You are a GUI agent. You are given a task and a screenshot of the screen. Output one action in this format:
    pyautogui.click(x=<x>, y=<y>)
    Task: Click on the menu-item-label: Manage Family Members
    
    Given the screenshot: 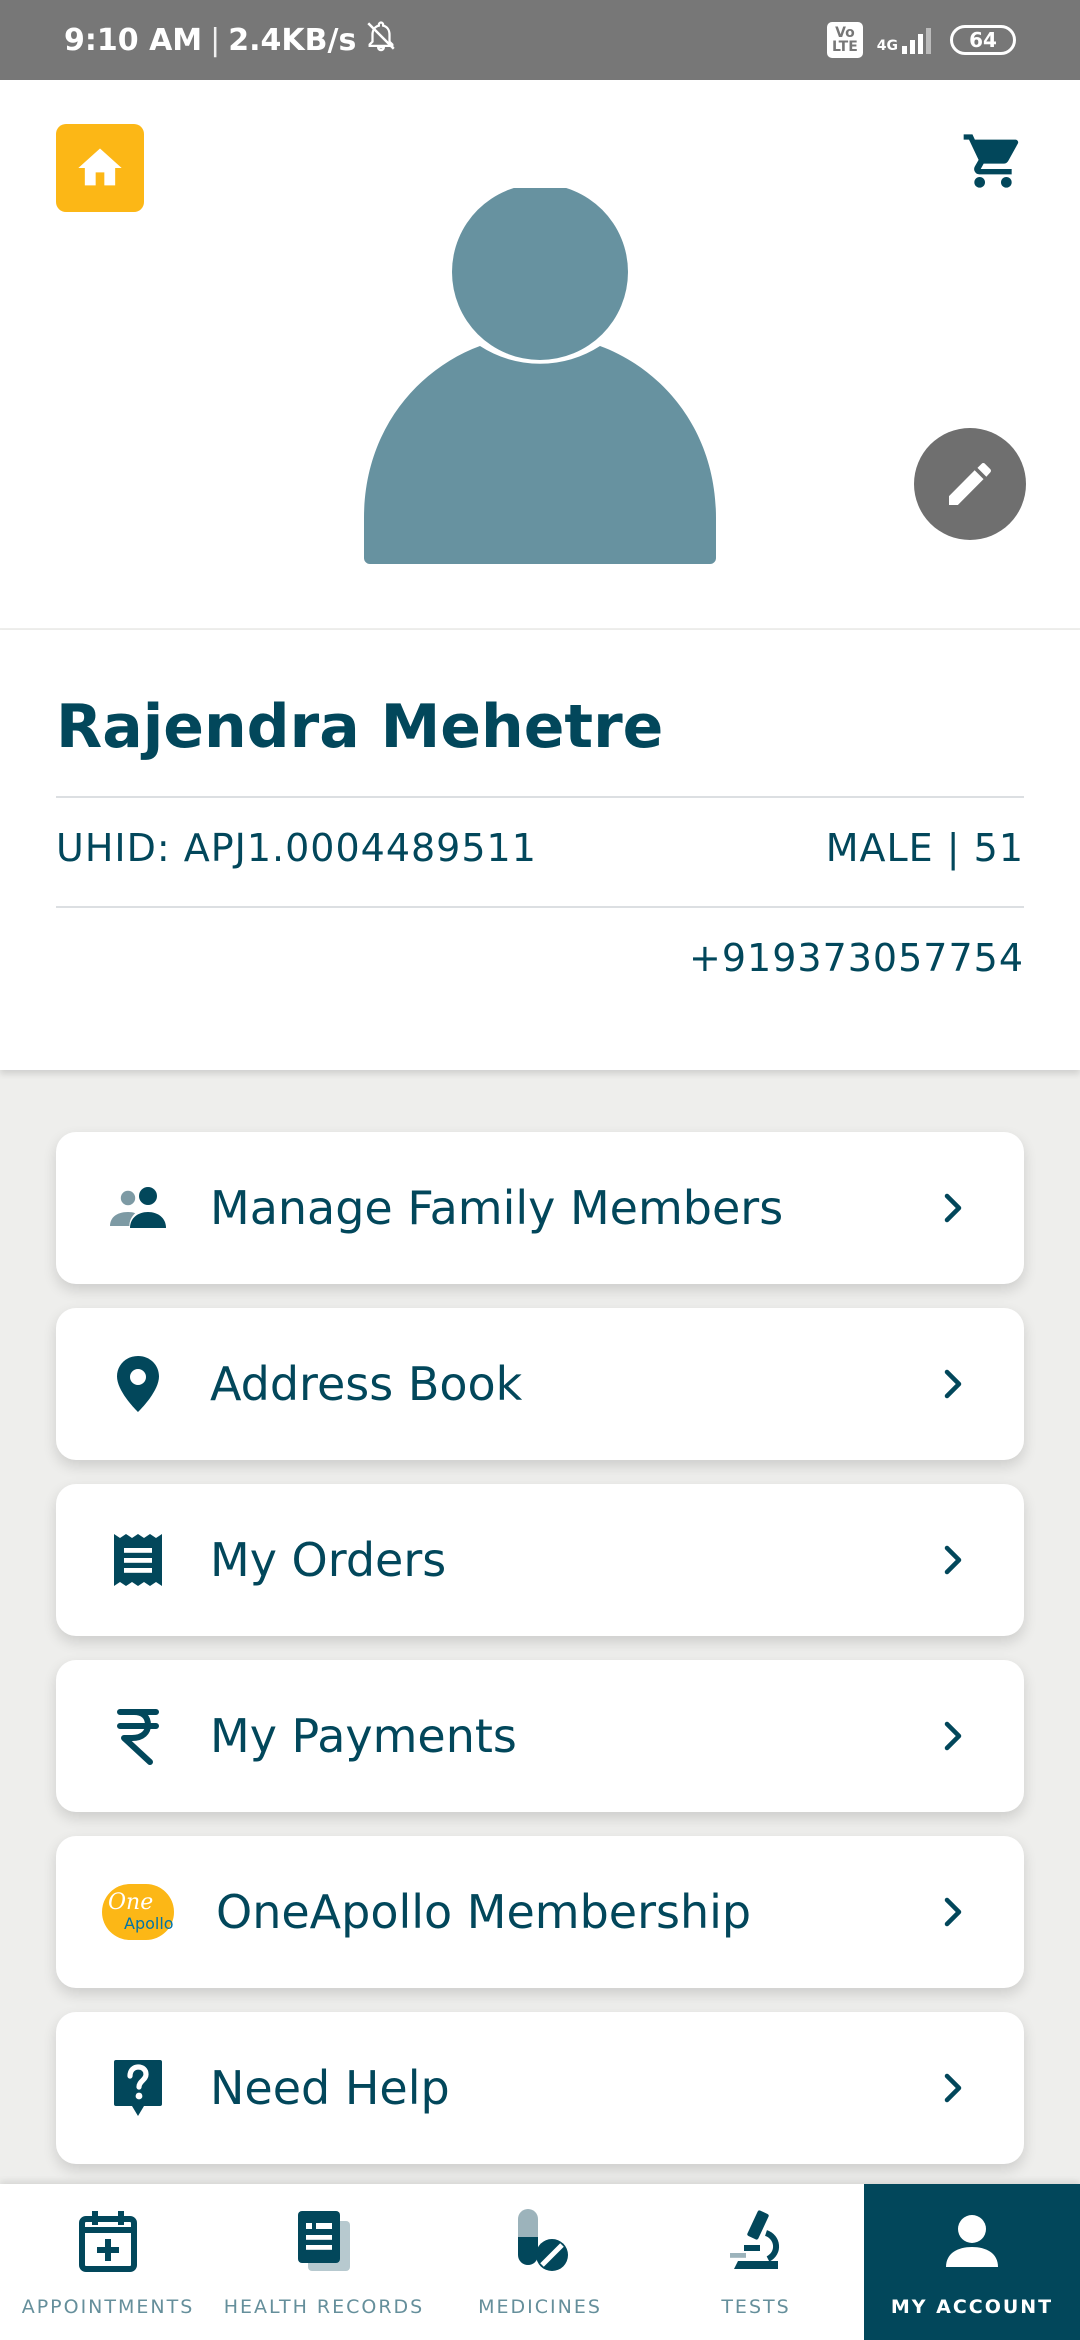 What is the action you would take?
    pyautogui.click(x=497, y=1208)
    